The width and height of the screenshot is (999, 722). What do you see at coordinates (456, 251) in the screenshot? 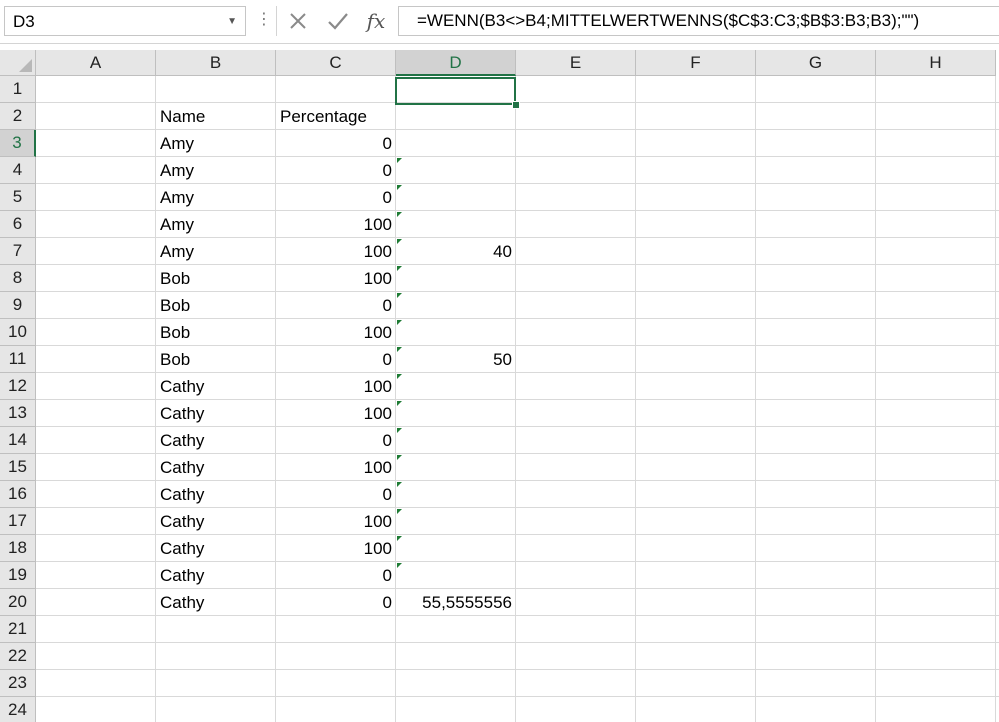
I see `average-cell: 40` at bounding box center [456, 251].